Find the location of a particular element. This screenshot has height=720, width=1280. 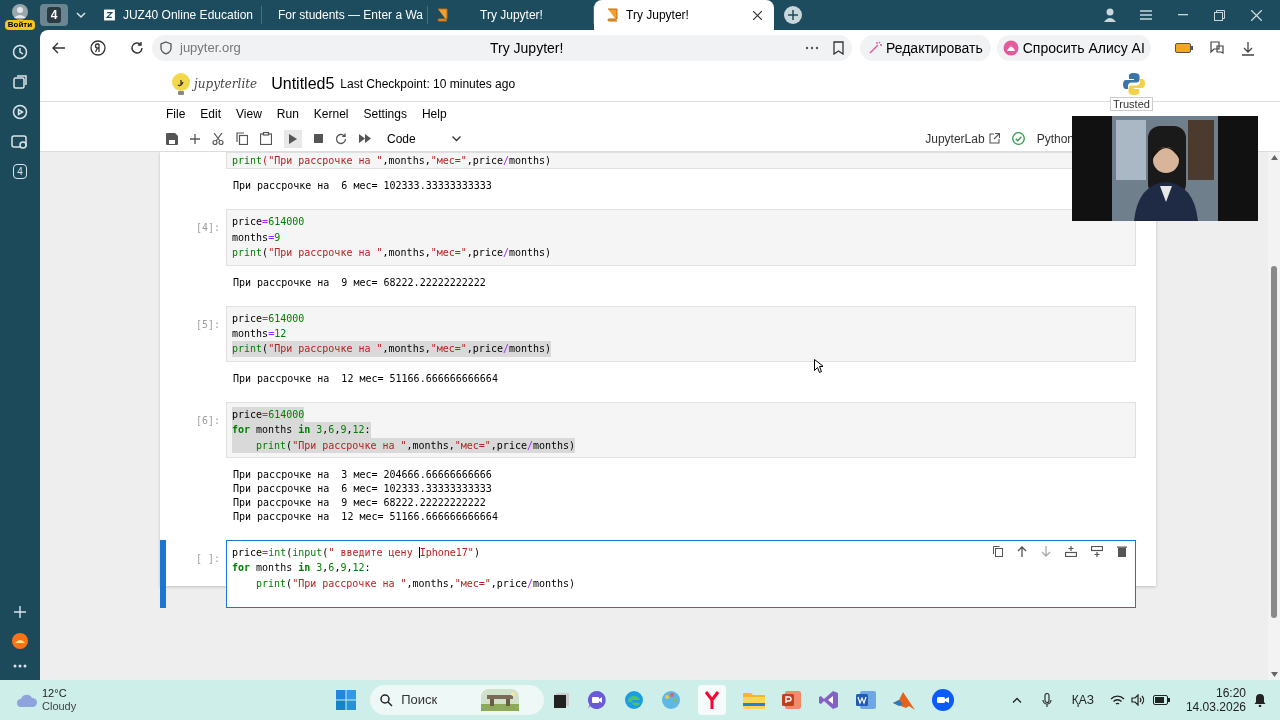

minimize-icon is located at coordinates (1183, 15).